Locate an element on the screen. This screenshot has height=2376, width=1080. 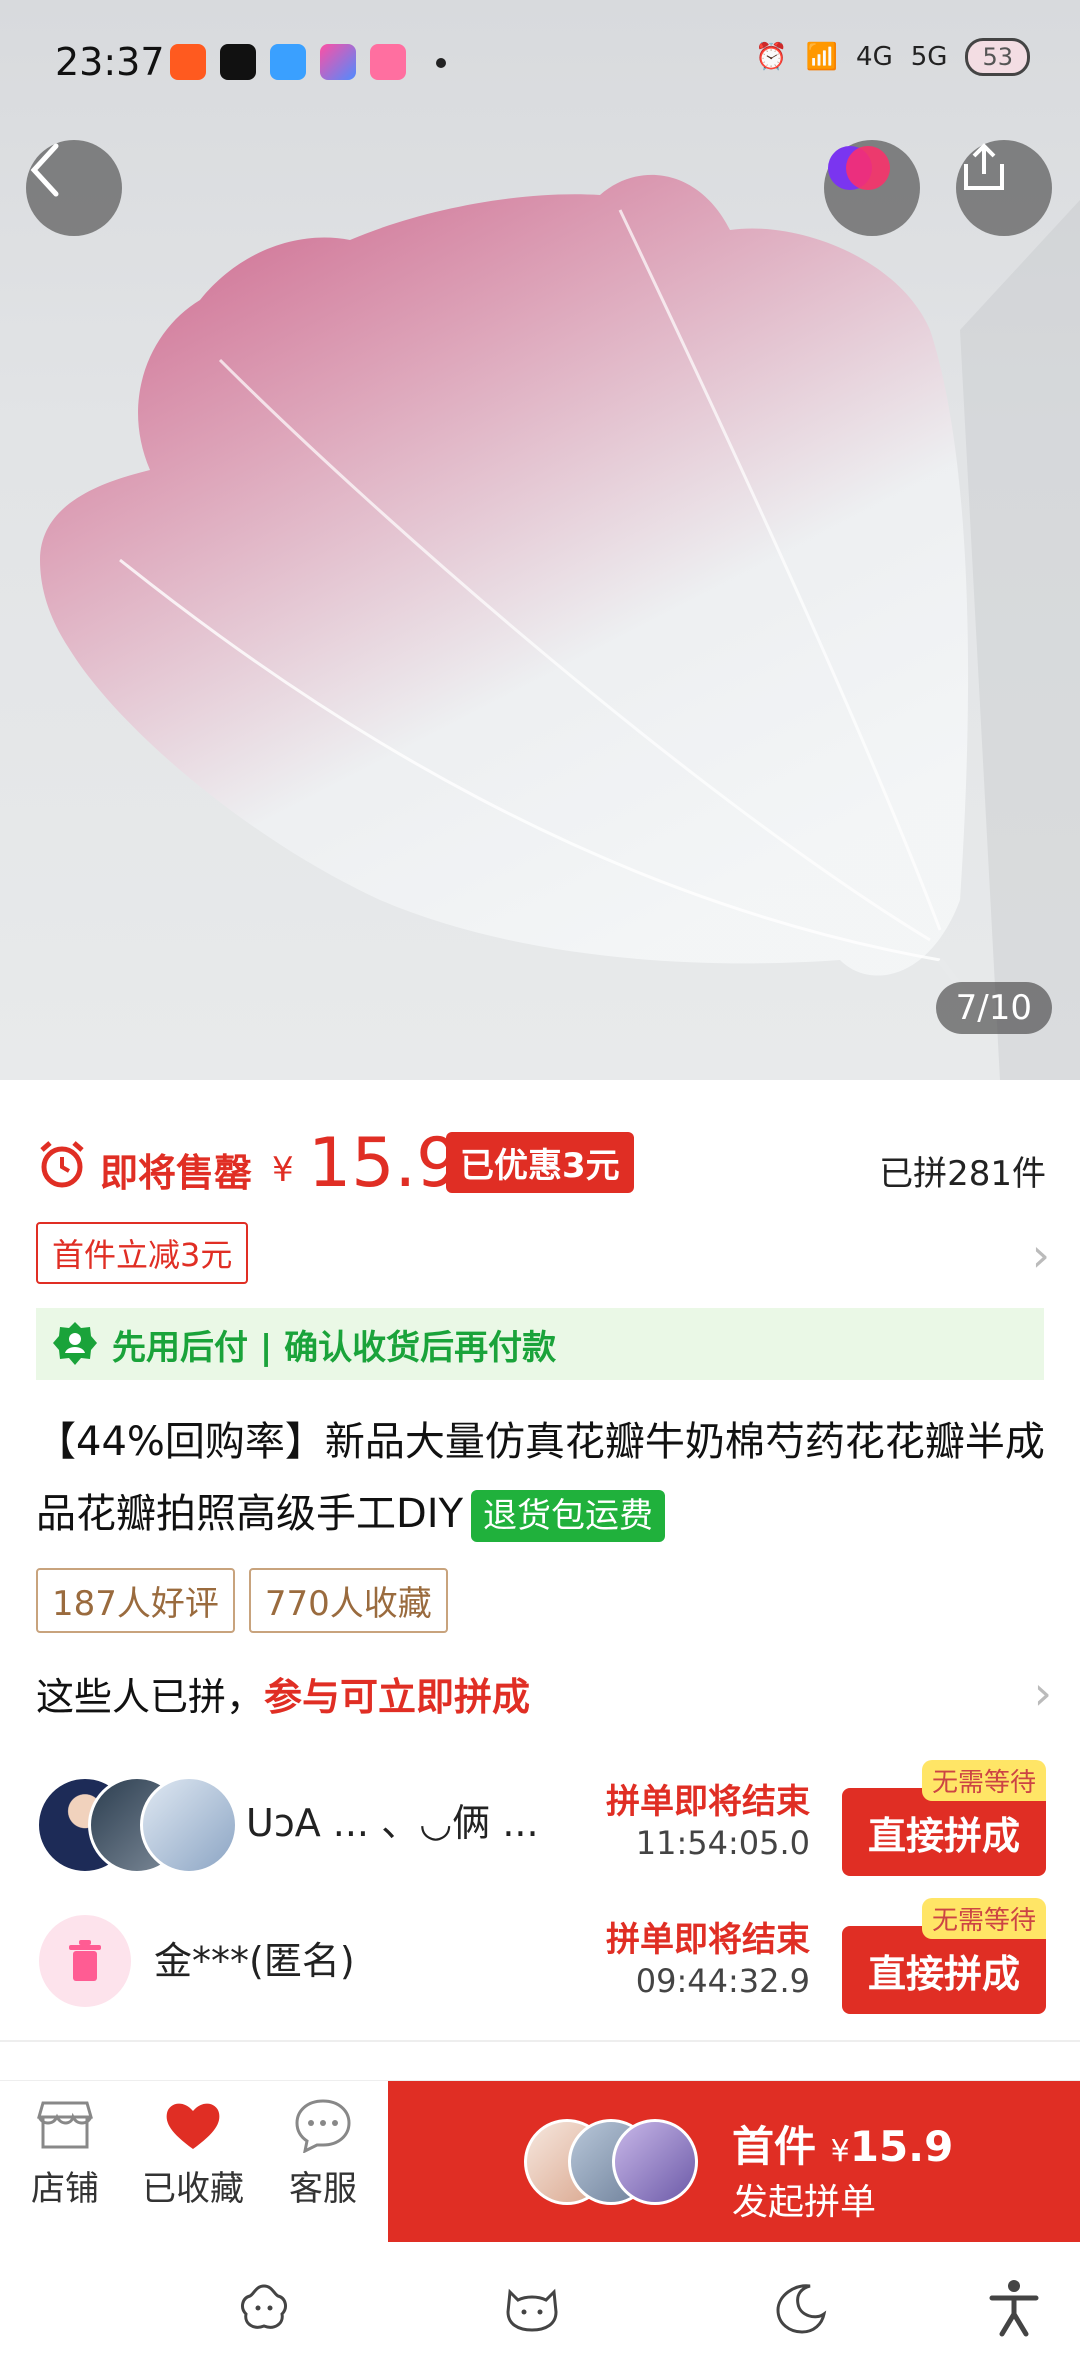
price-amount: 15.9 is located at coordinates (384, 1163).